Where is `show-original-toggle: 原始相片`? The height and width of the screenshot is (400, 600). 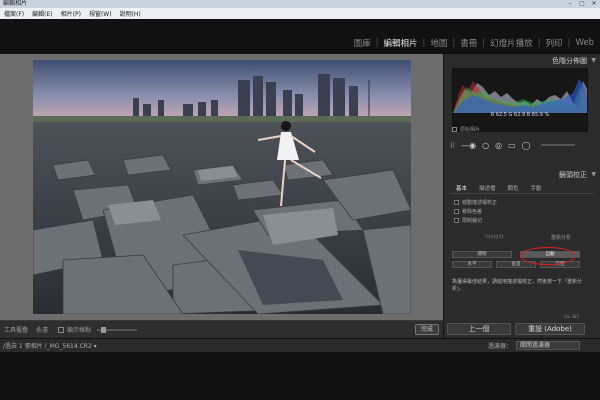 show-original-toggle: 原始相片 is located at coordinates (466, 129).